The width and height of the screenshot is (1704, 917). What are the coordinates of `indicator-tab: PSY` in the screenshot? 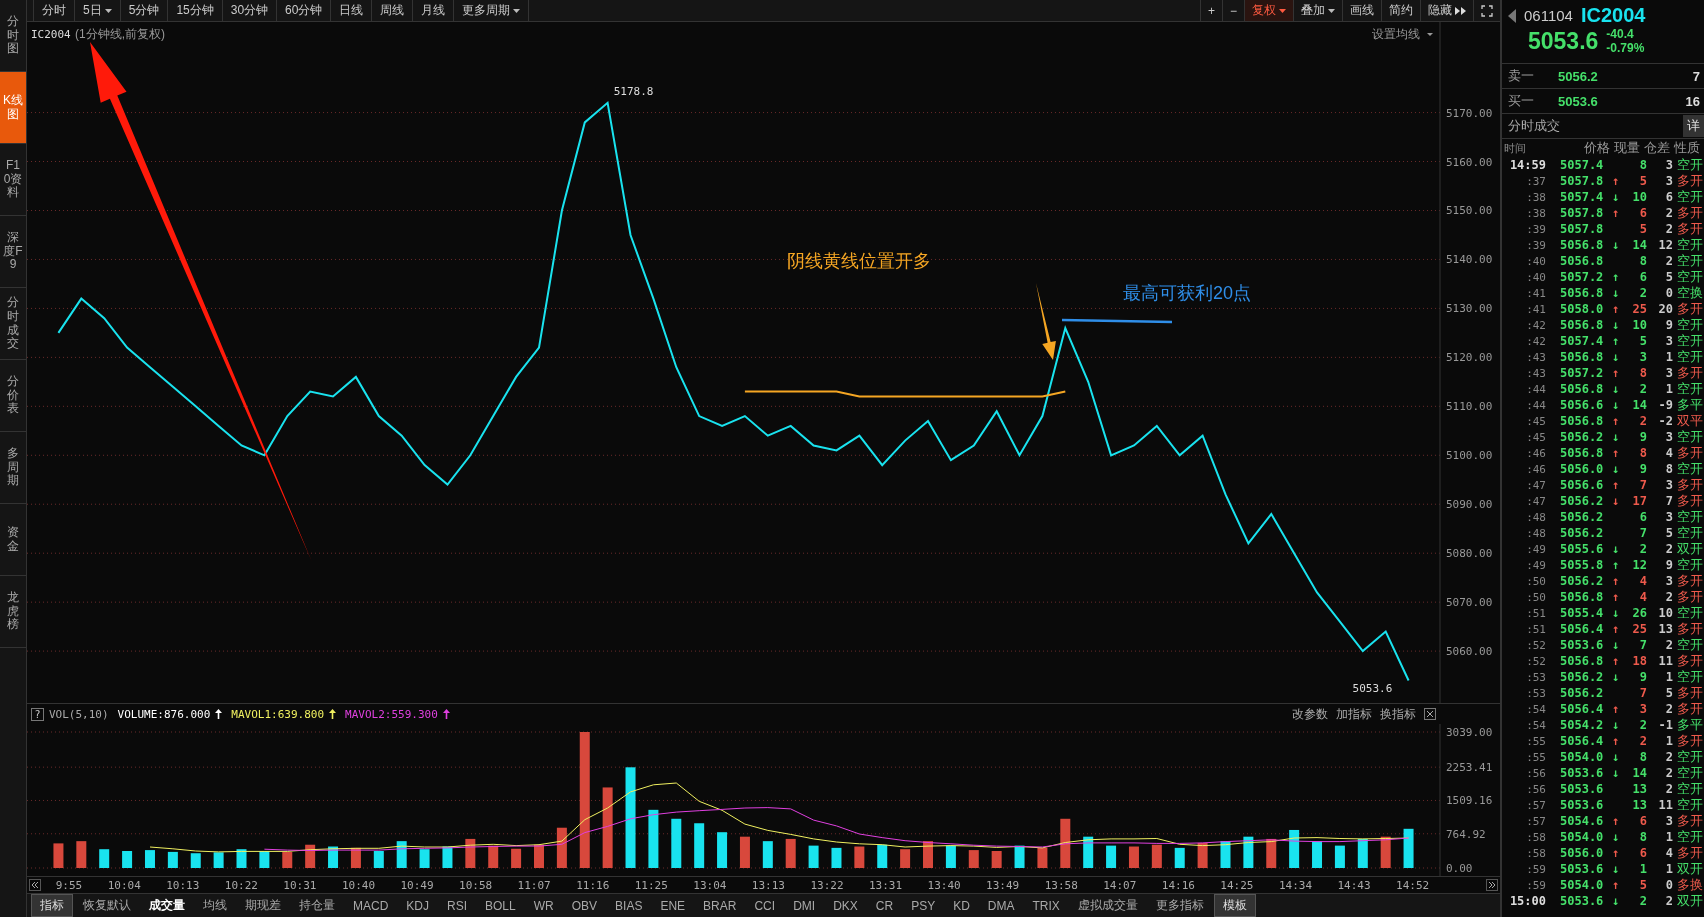 It's located at (923, 905).